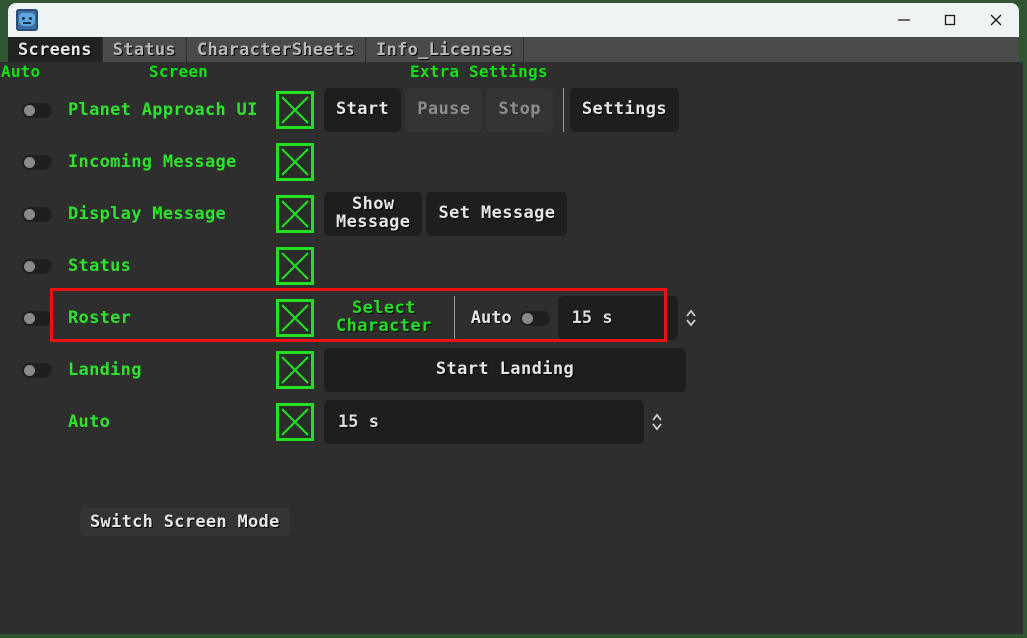  I want to click on tab-screens: Screens, so click(55, 49).